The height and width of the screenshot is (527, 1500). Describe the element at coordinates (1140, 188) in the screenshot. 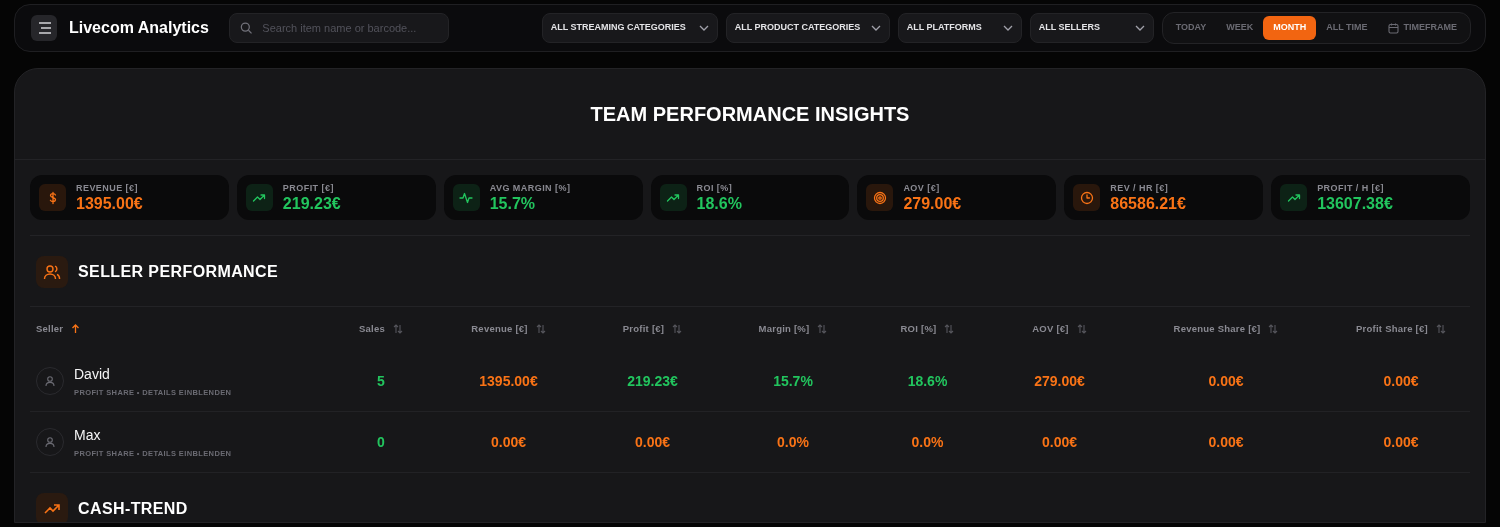

I see `kpi-label: REV / HR [€]` at that location.